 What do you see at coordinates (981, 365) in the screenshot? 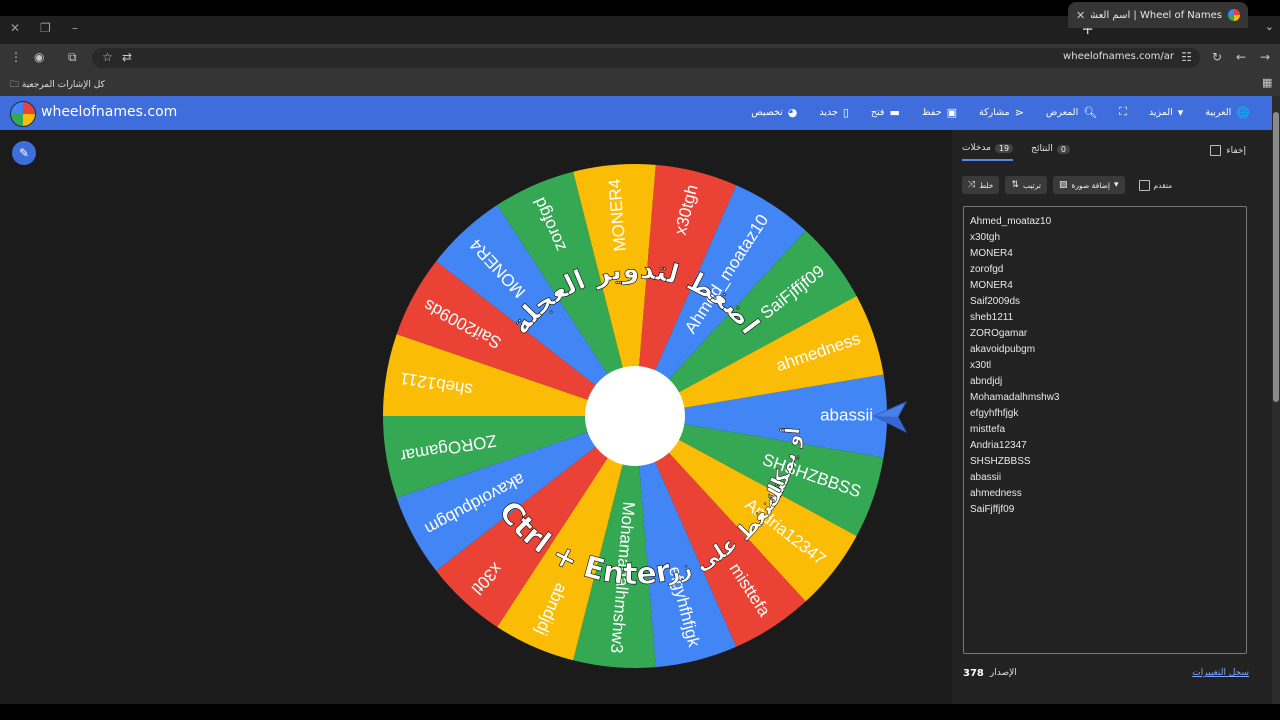
I see `entry-line: x30tl` at bounding box center [981, 365].